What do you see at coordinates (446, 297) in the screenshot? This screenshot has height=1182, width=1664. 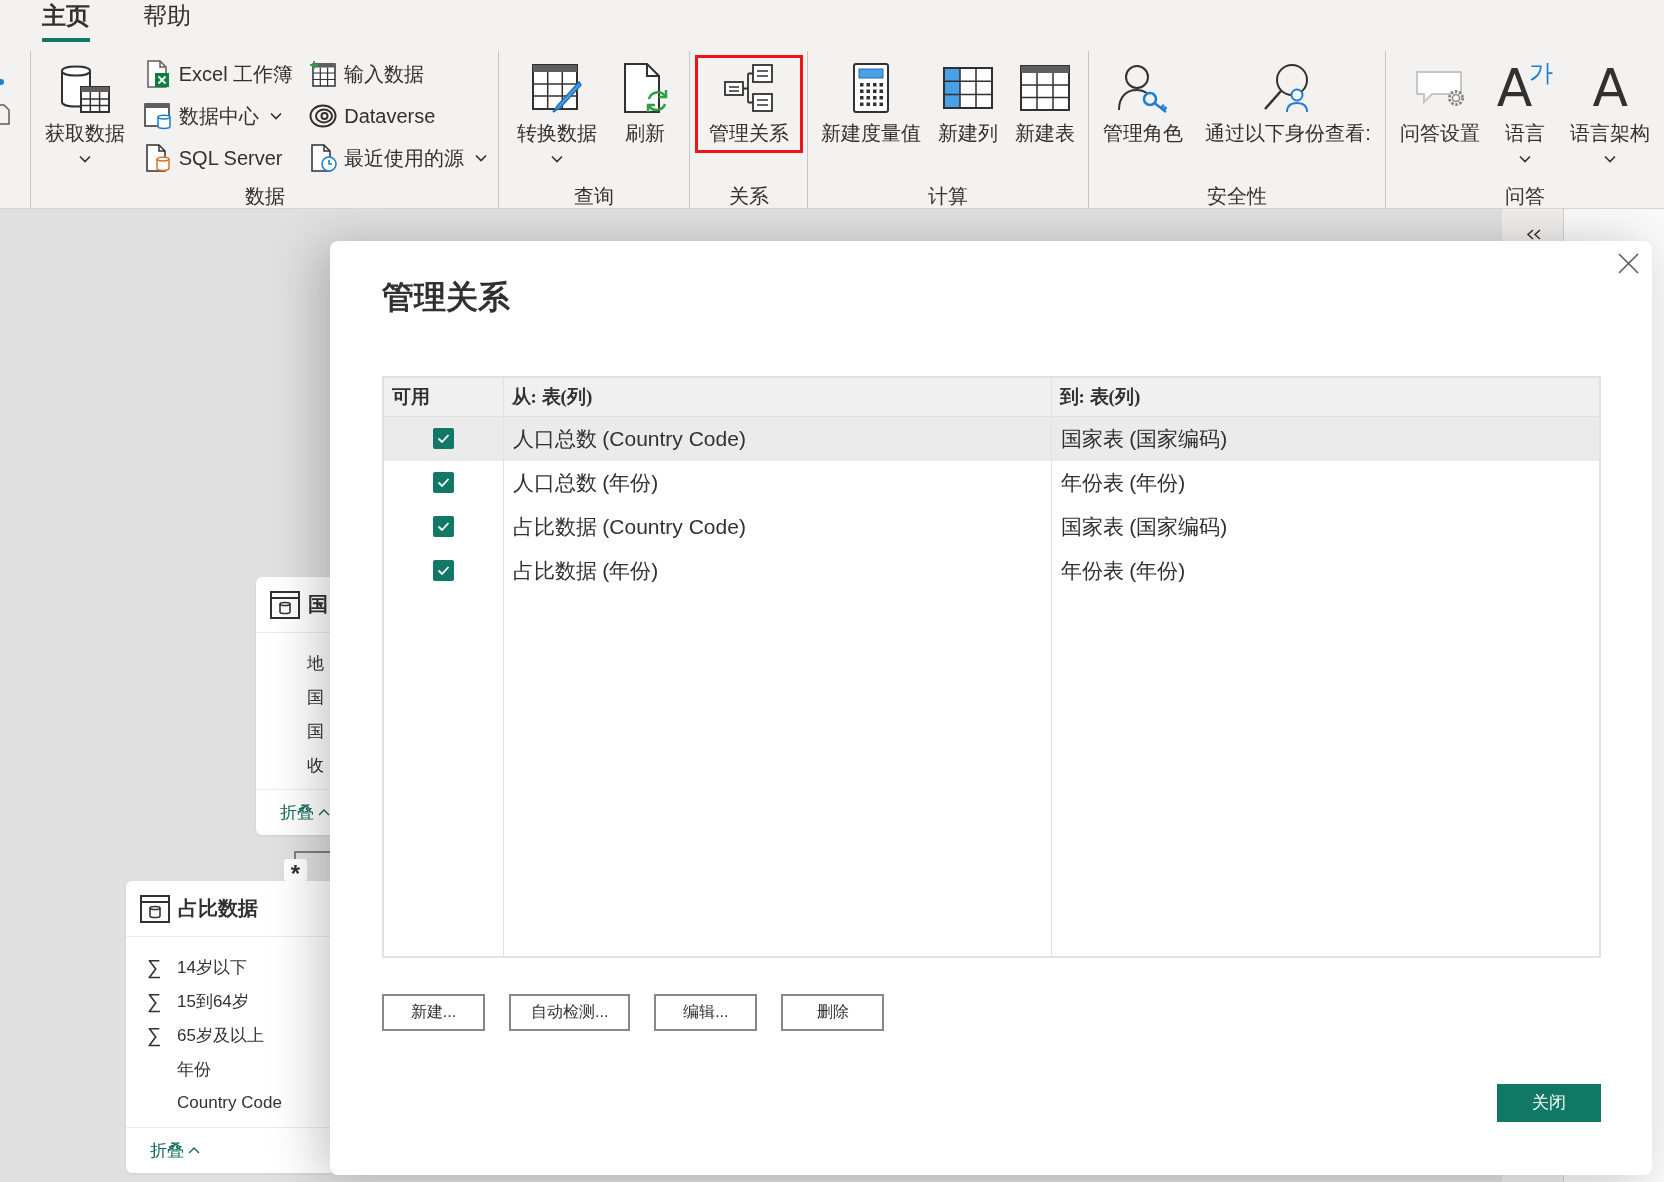 I see `dialog-title: 管理关系` at bounding box center [446, 297].